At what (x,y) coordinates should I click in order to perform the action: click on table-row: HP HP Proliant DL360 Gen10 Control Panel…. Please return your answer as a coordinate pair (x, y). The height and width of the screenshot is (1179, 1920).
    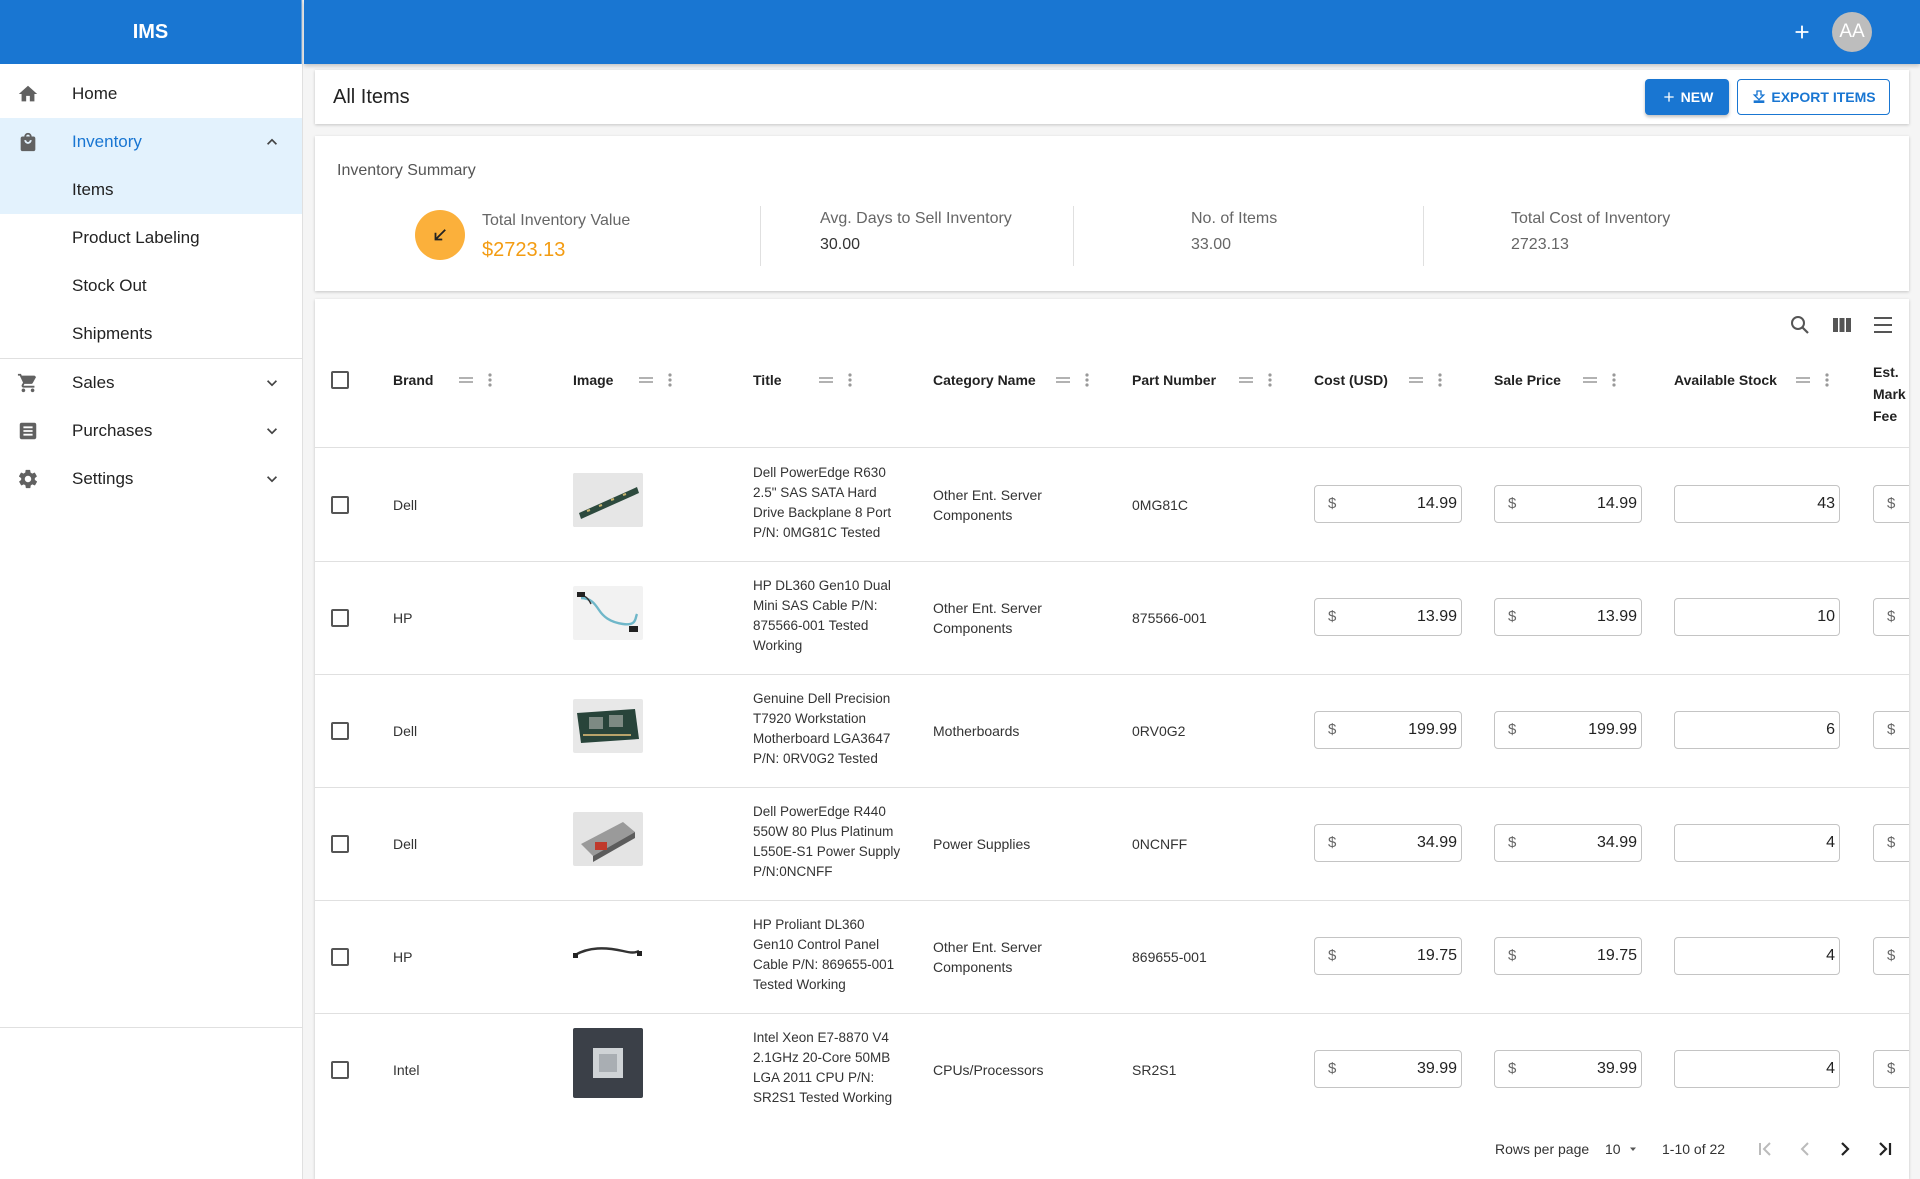
    Looking at the image, I should click on (1112, 957).